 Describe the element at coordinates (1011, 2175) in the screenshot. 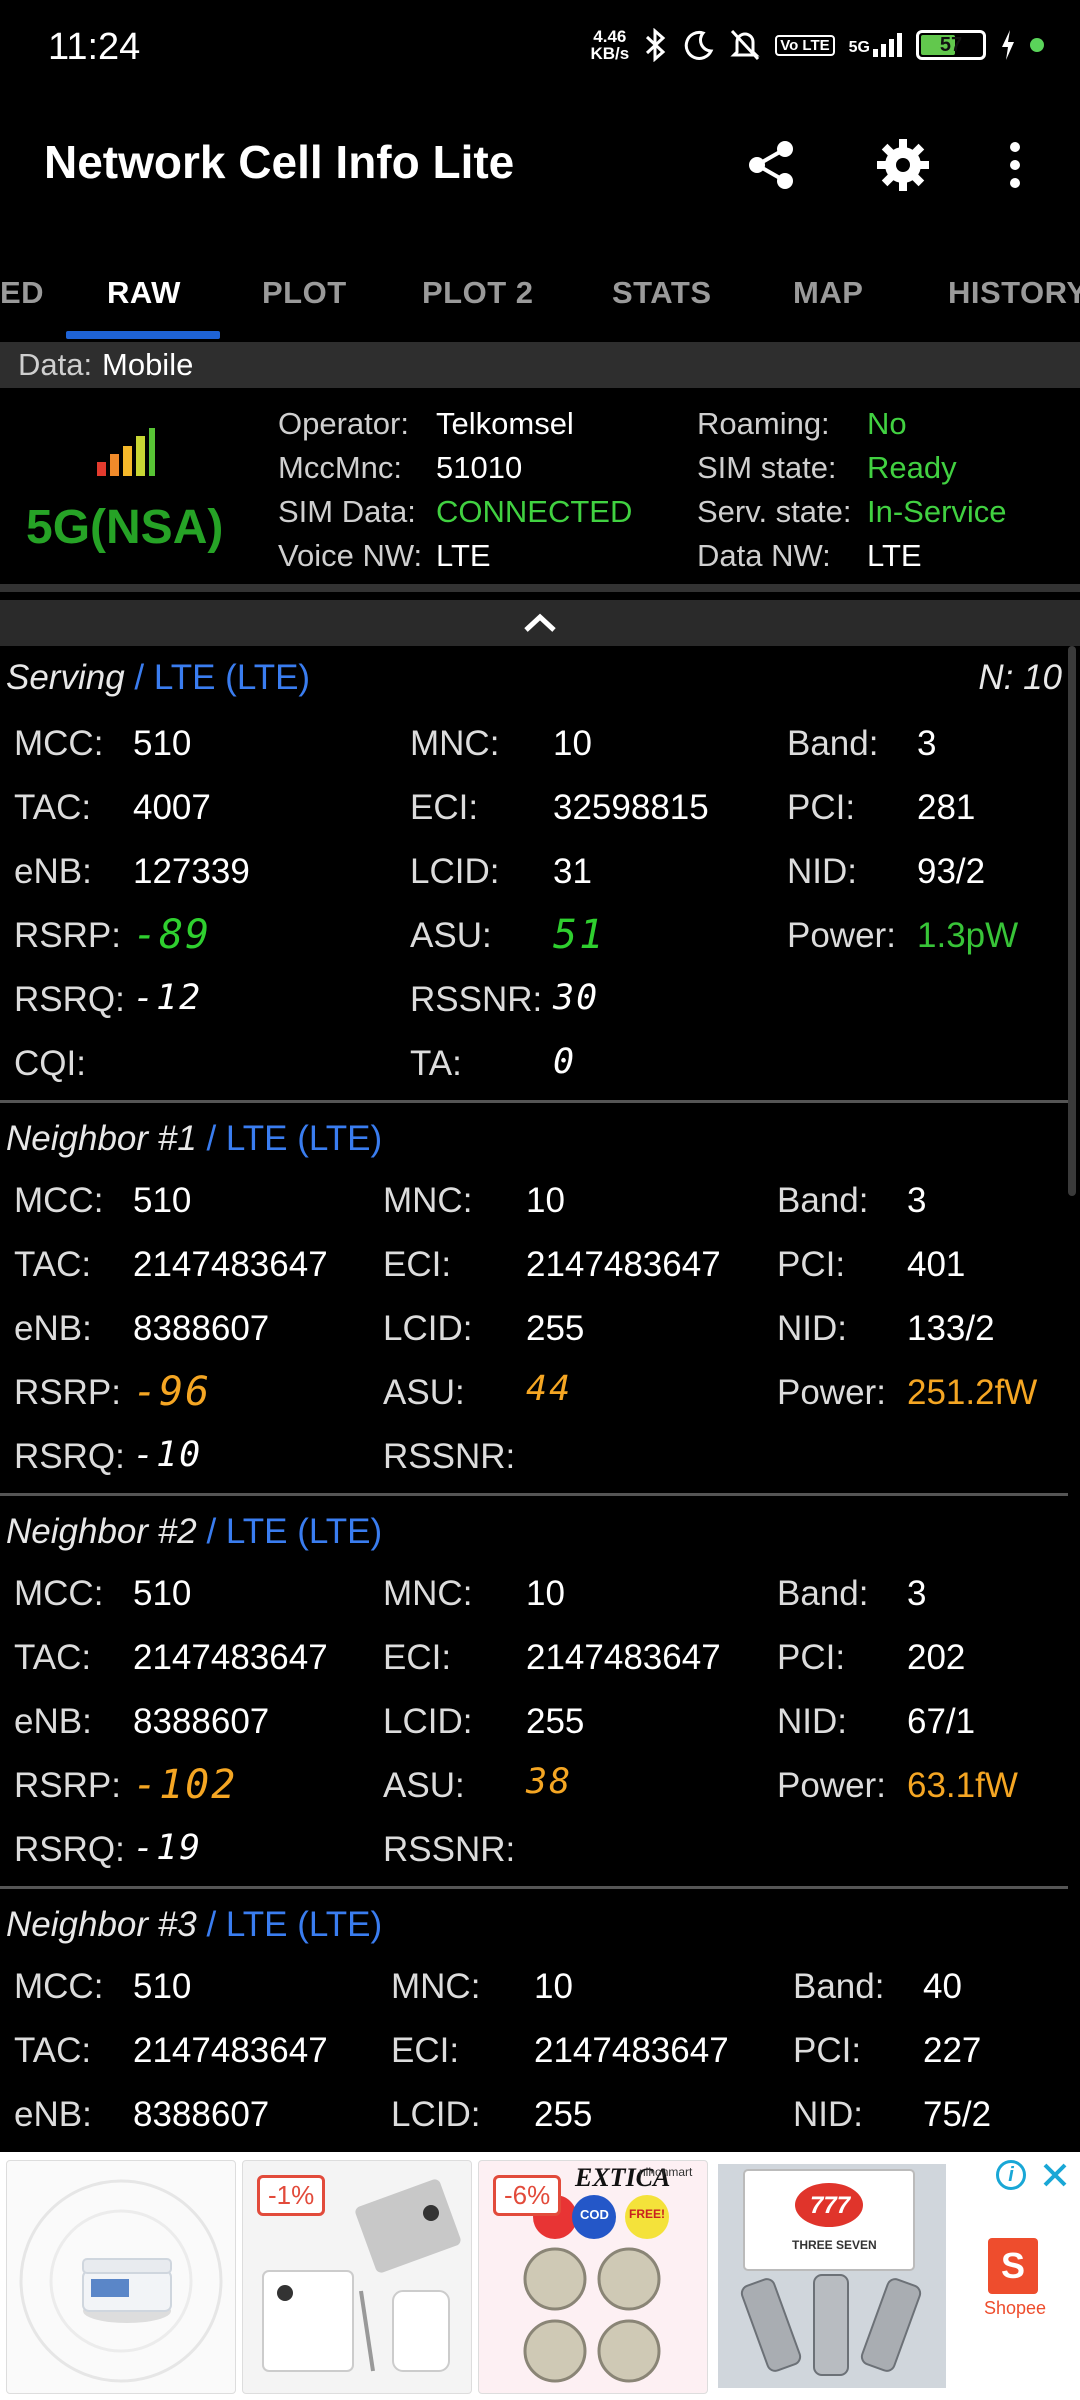

I see `ad-info-icon: i` at that location.